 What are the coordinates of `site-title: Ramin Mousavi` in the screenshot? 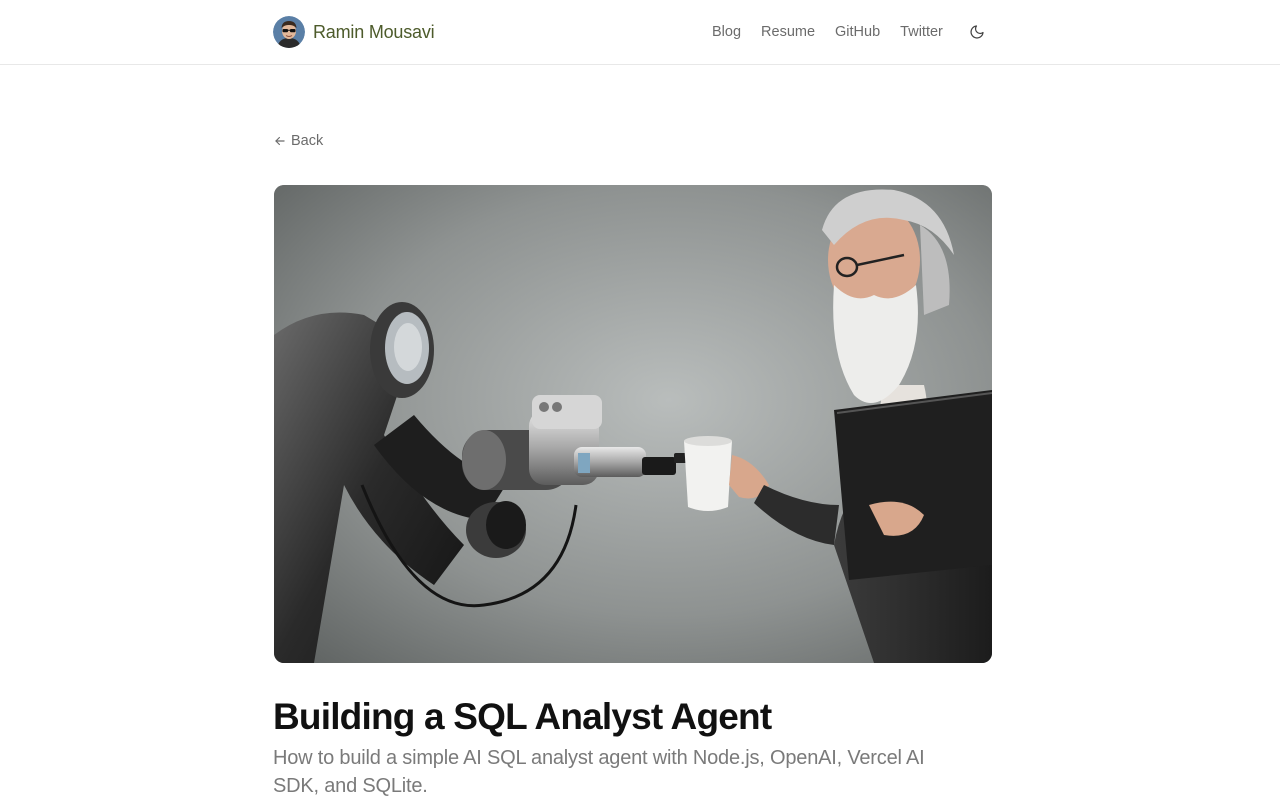 It's located at (374, 31).